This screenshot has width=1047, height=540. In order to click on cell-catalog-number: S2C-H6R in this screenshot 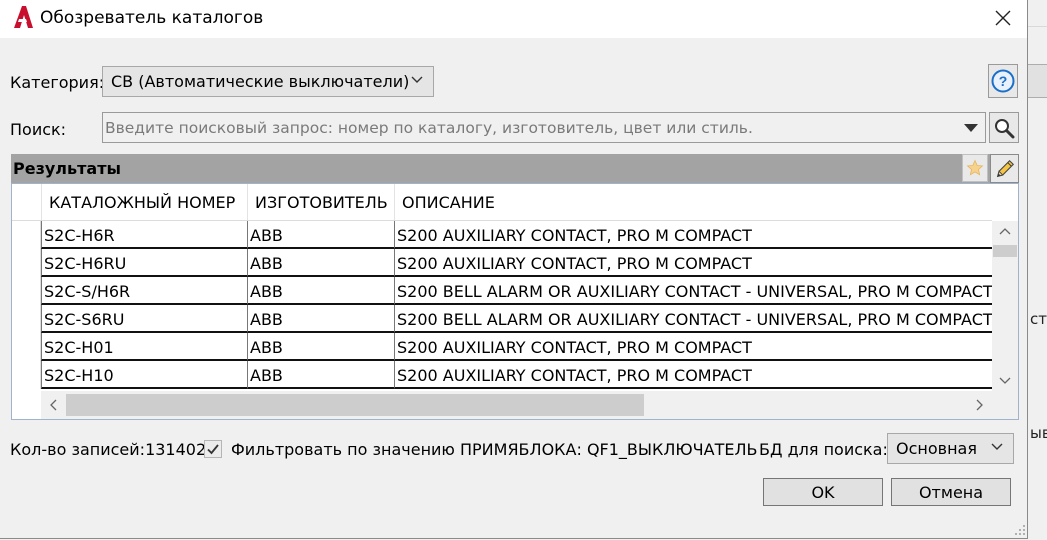, I will do `click(144, 235)`.